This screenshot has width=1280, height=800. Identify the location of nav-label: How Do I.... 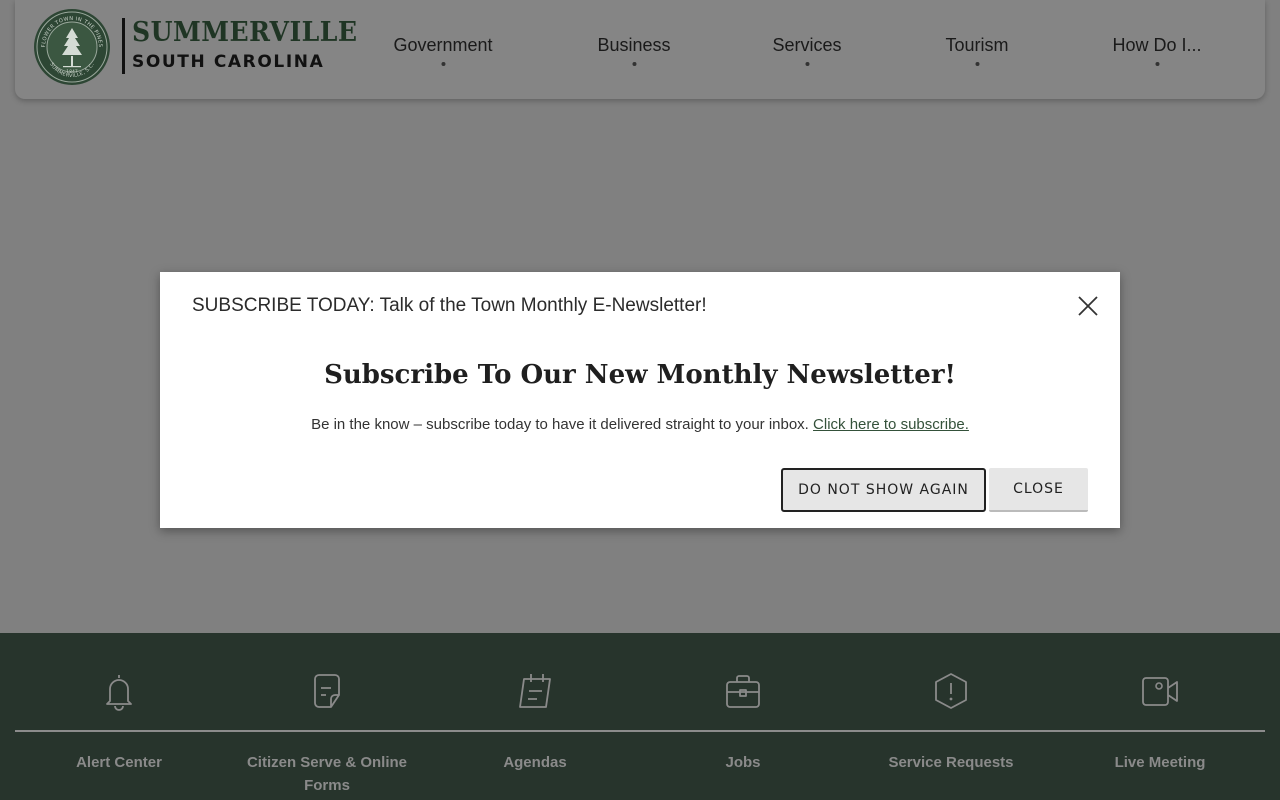
(1157, 45).